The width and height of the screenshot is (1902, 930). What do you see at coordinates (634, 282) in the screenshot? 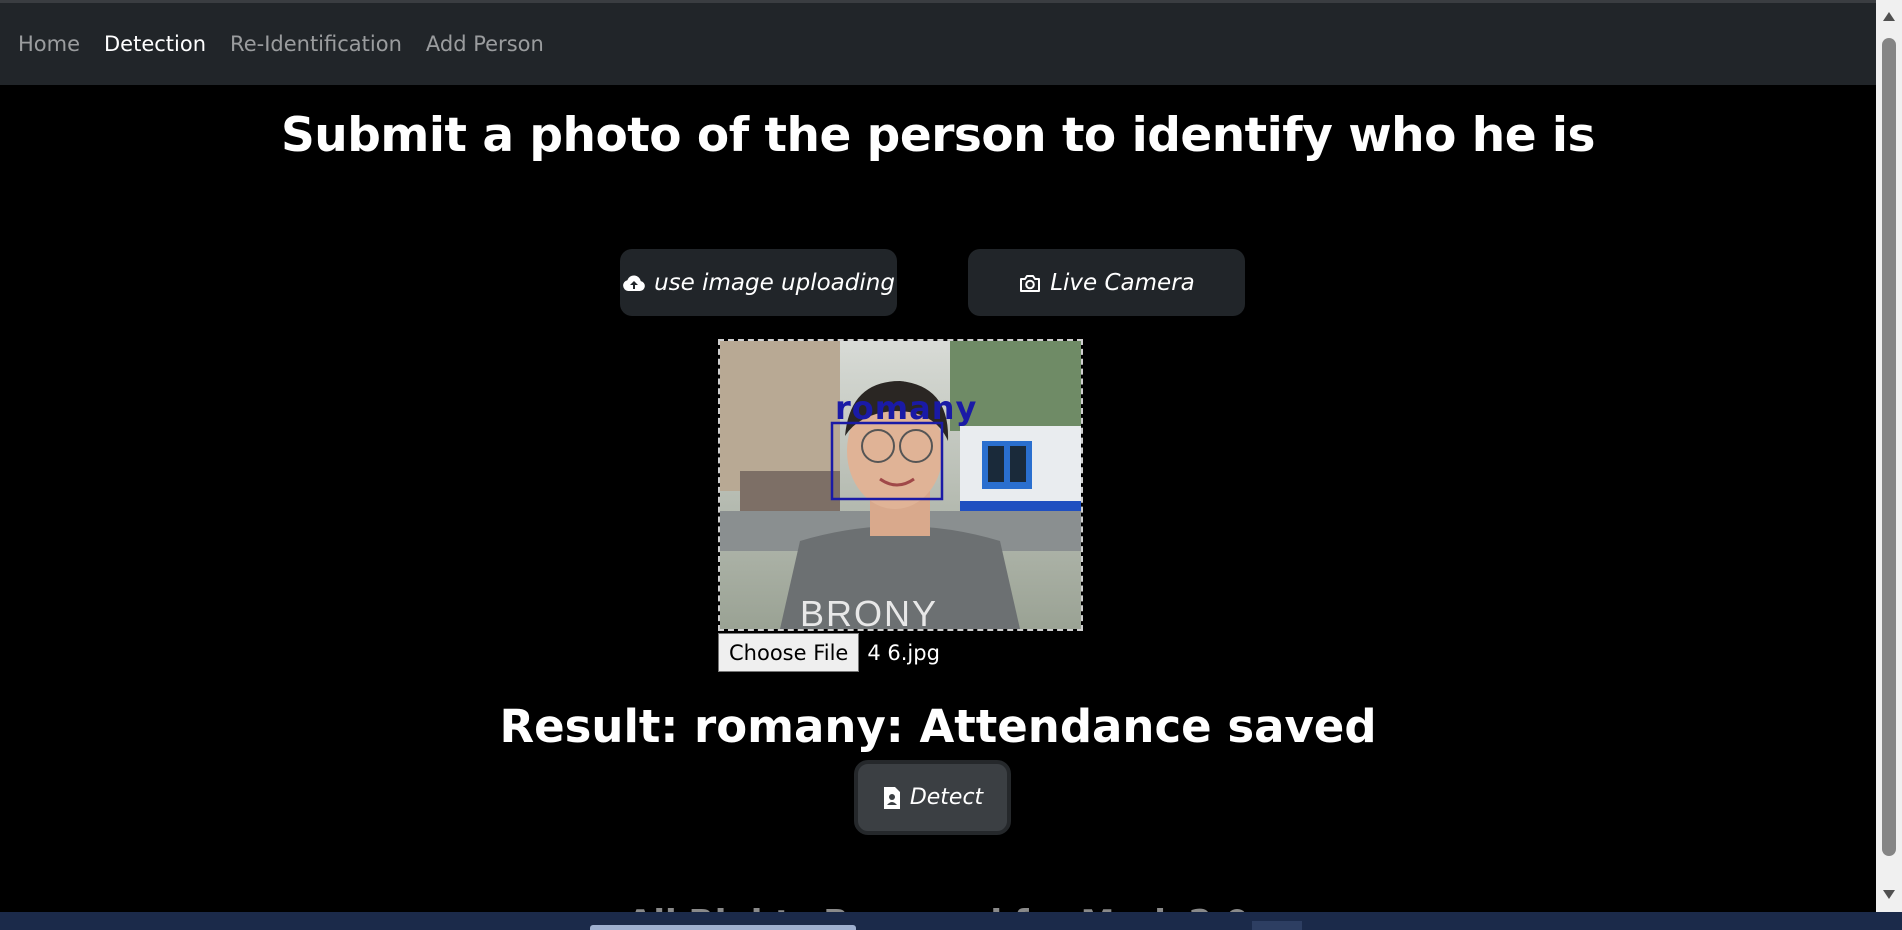
I see `cloud-upload-icon` at bounding box center [634, 282].